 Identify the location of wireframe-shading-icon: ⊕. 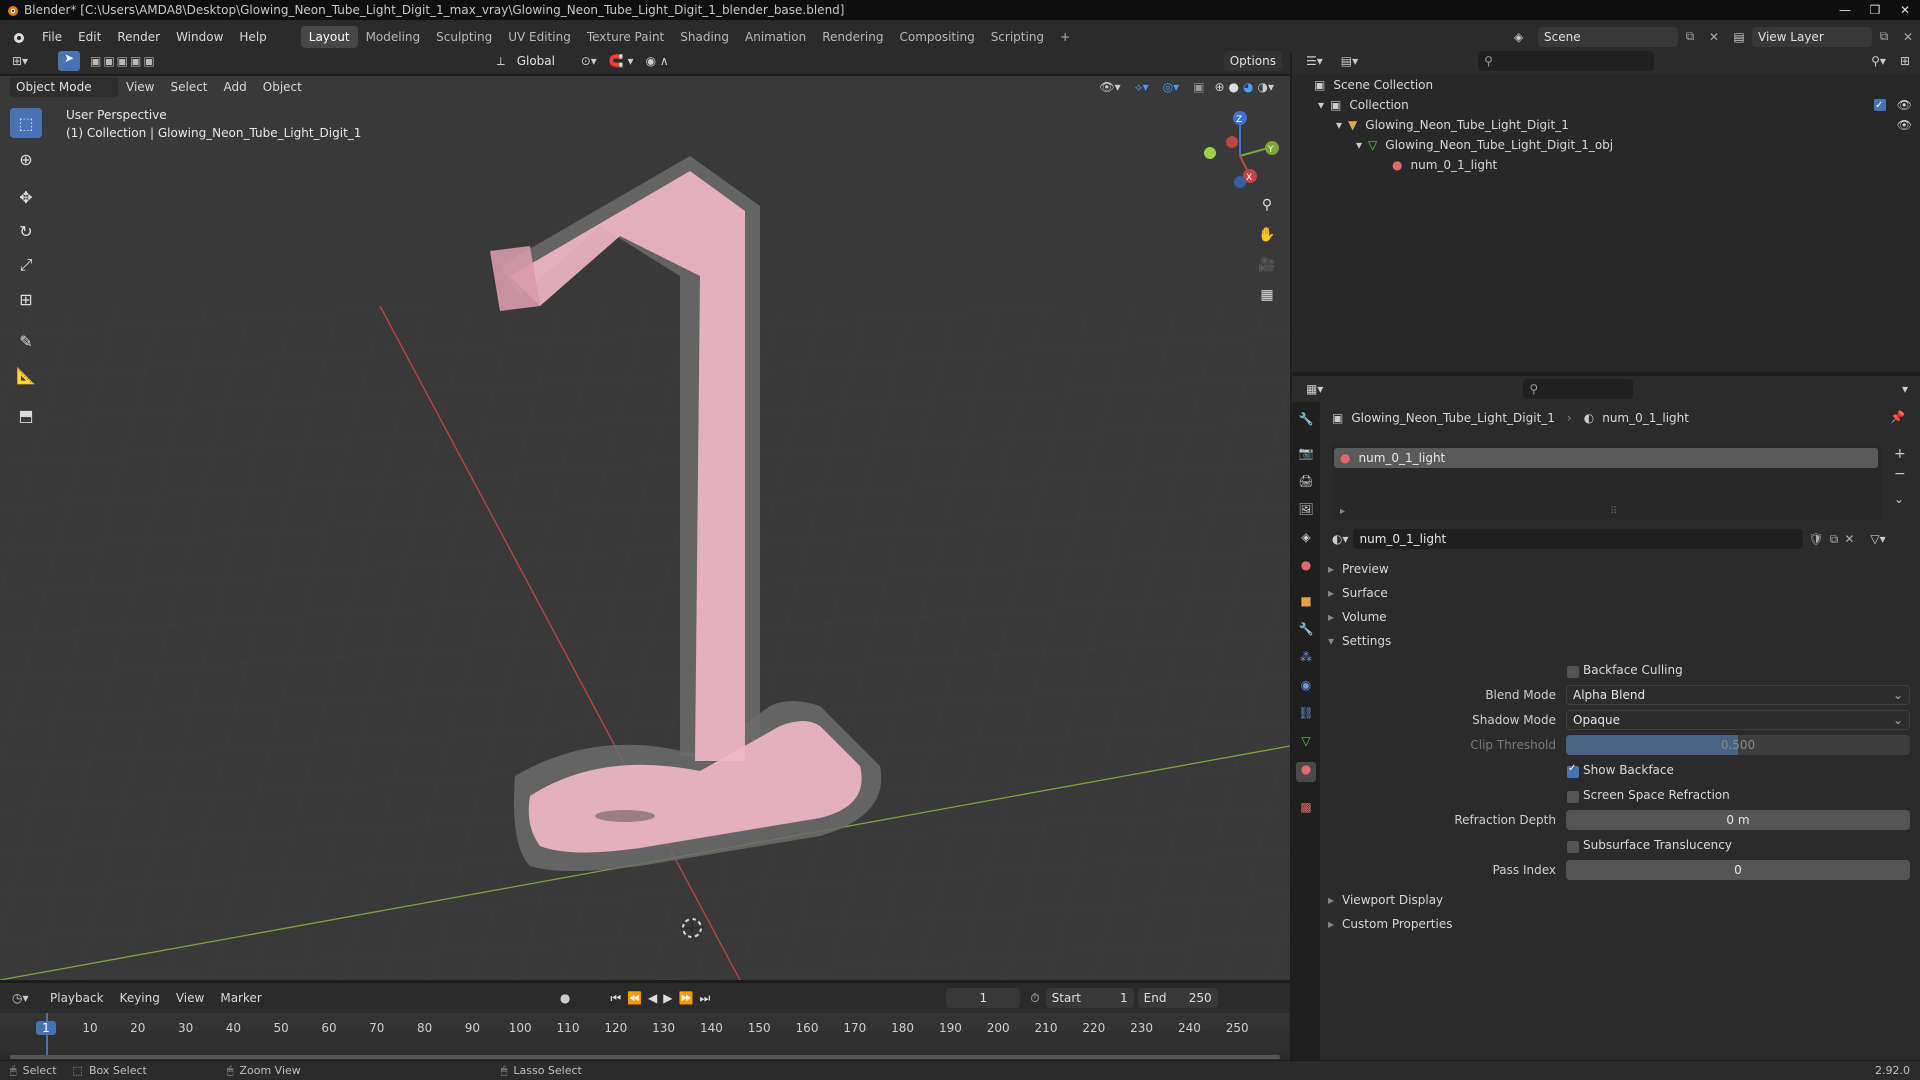
(1219, 87).